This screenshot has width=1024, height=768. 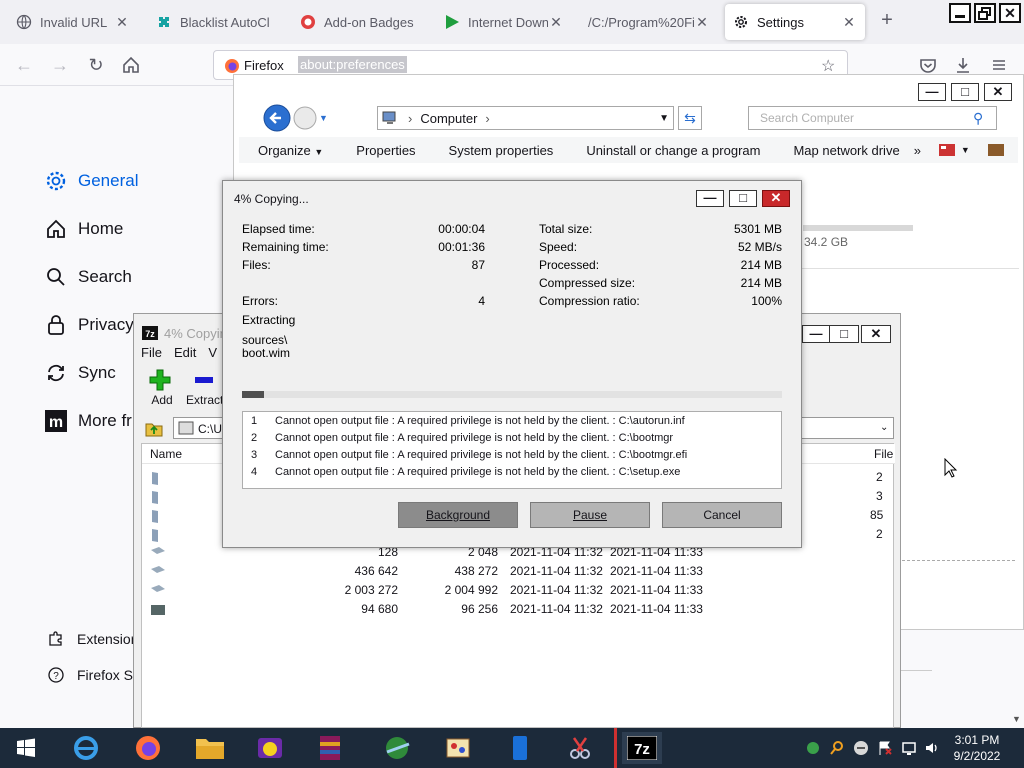 What do you see at coordinates (270, 748) in the screenshot?
I see `taskbar-yahoo` at bounding box center [270, 748].